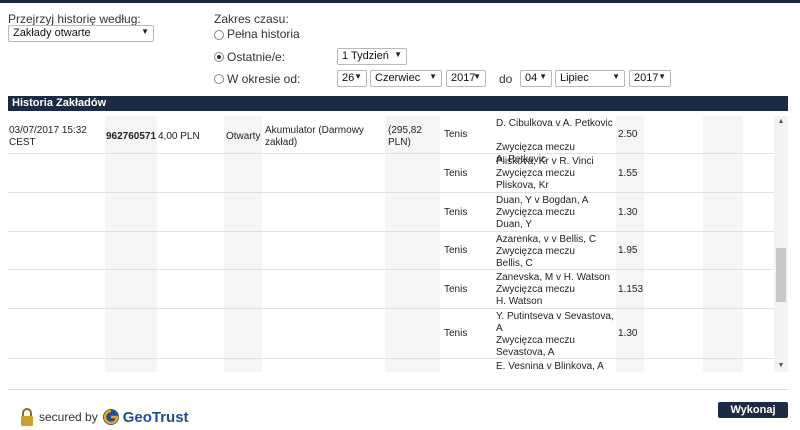 Image resolution: width=800 pixels, height=430 pixels. Describe the element at coordinates (628, 250) in the screenshot. I see `selection-odds: 1.95` at that location.